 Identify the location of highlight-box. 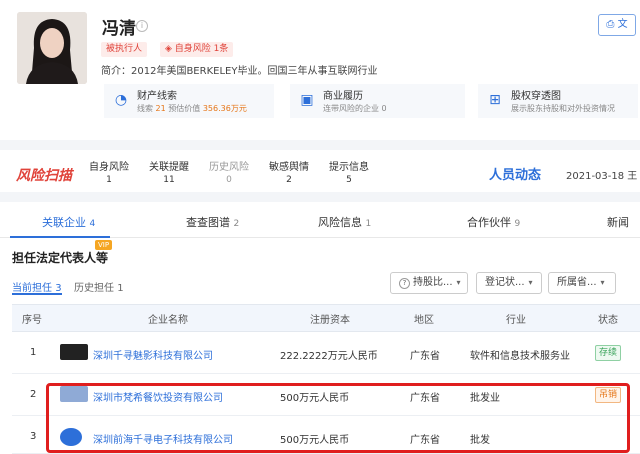
(338, 418).